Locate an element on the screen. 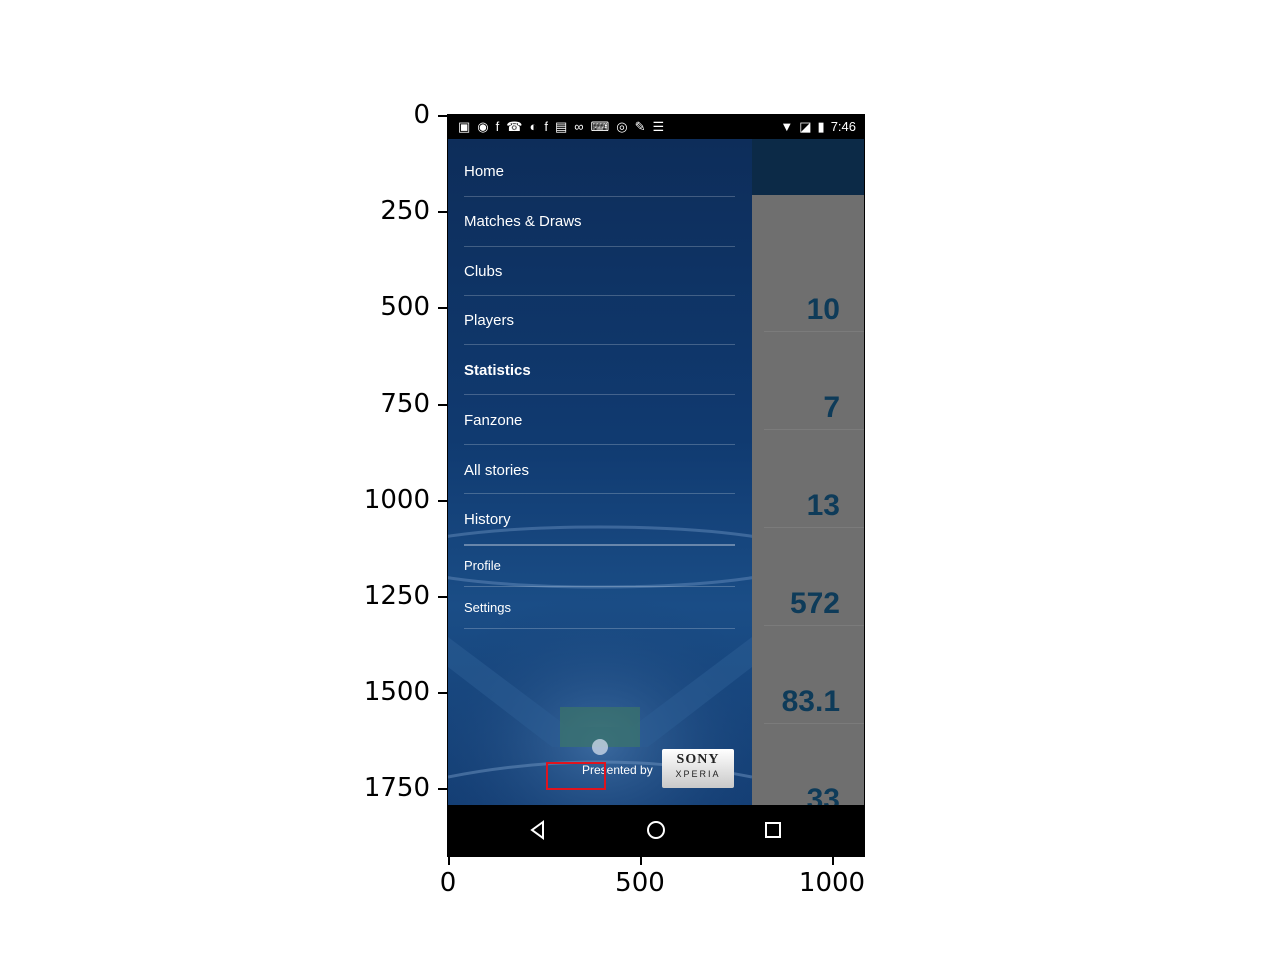 The height and width of the screenshot is (960, 1280). stat-row: 10 is located at coordinates (814, 282).